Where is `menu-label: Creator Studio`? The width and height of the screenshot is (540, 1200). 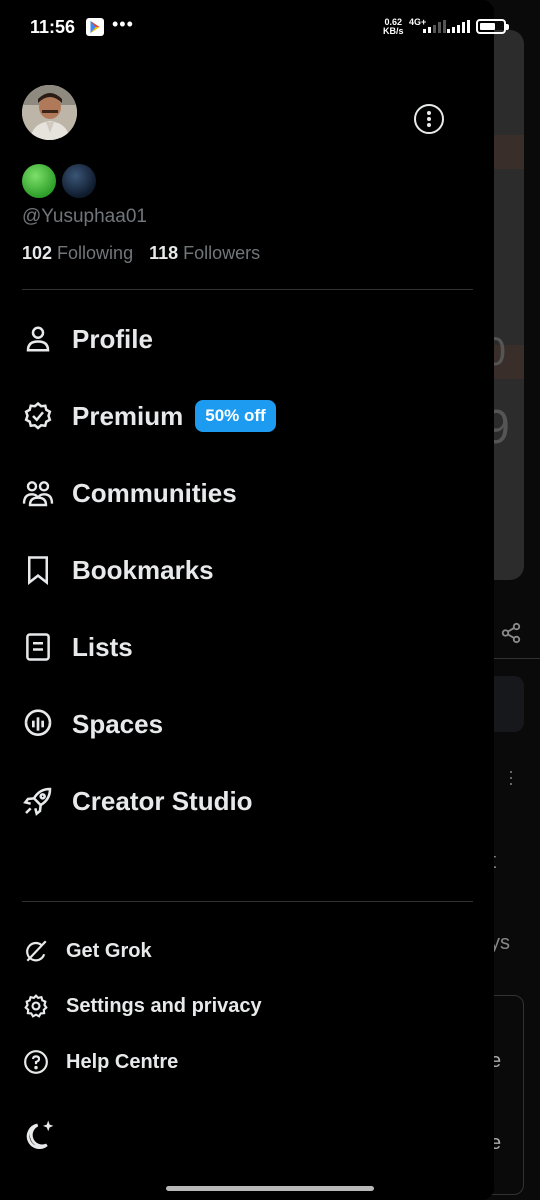
menu-label: Creator Studio is located at coordinates (162, 800).